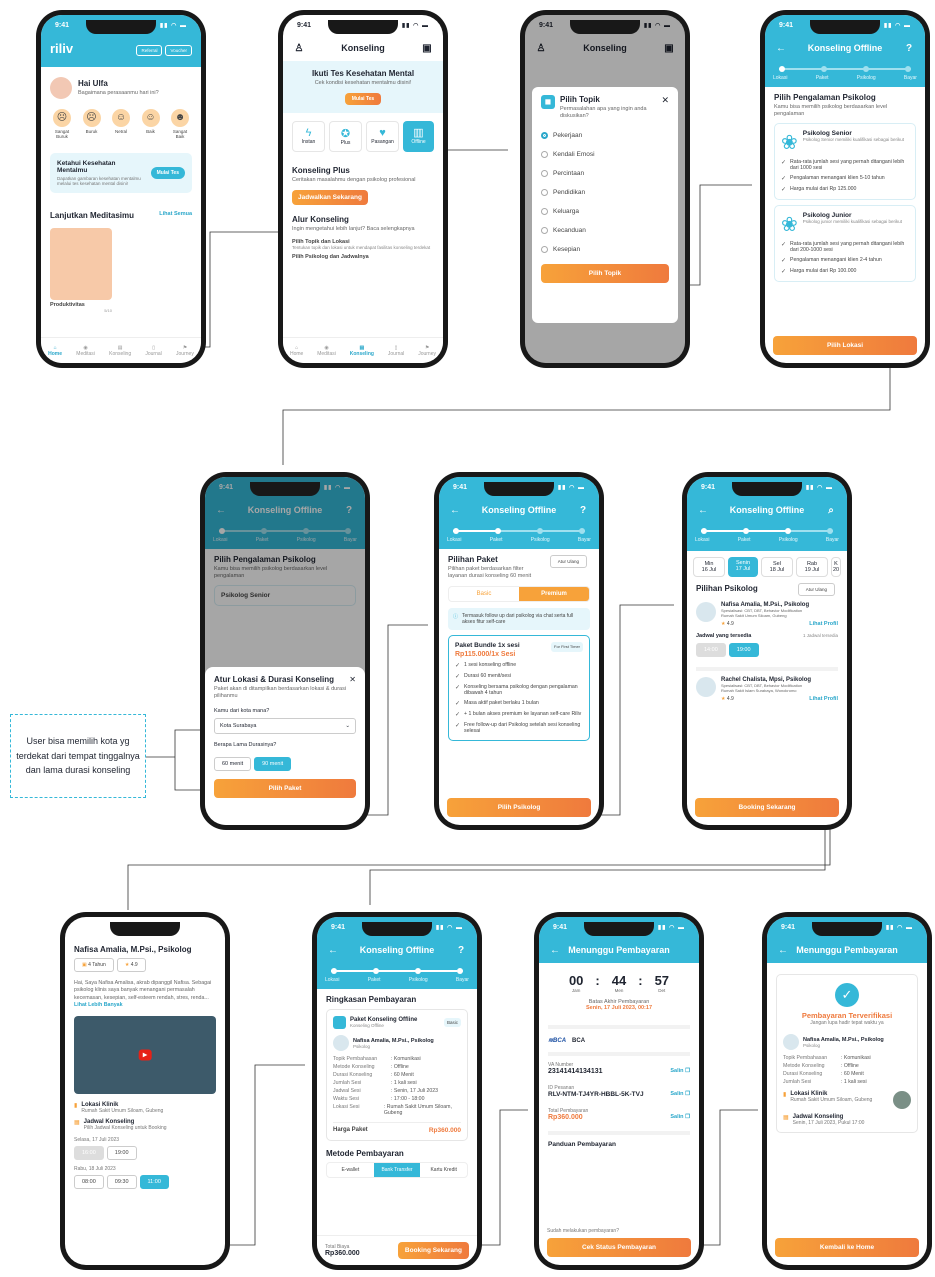  I want to click on profile-video: ▶, so click(145, 1054).